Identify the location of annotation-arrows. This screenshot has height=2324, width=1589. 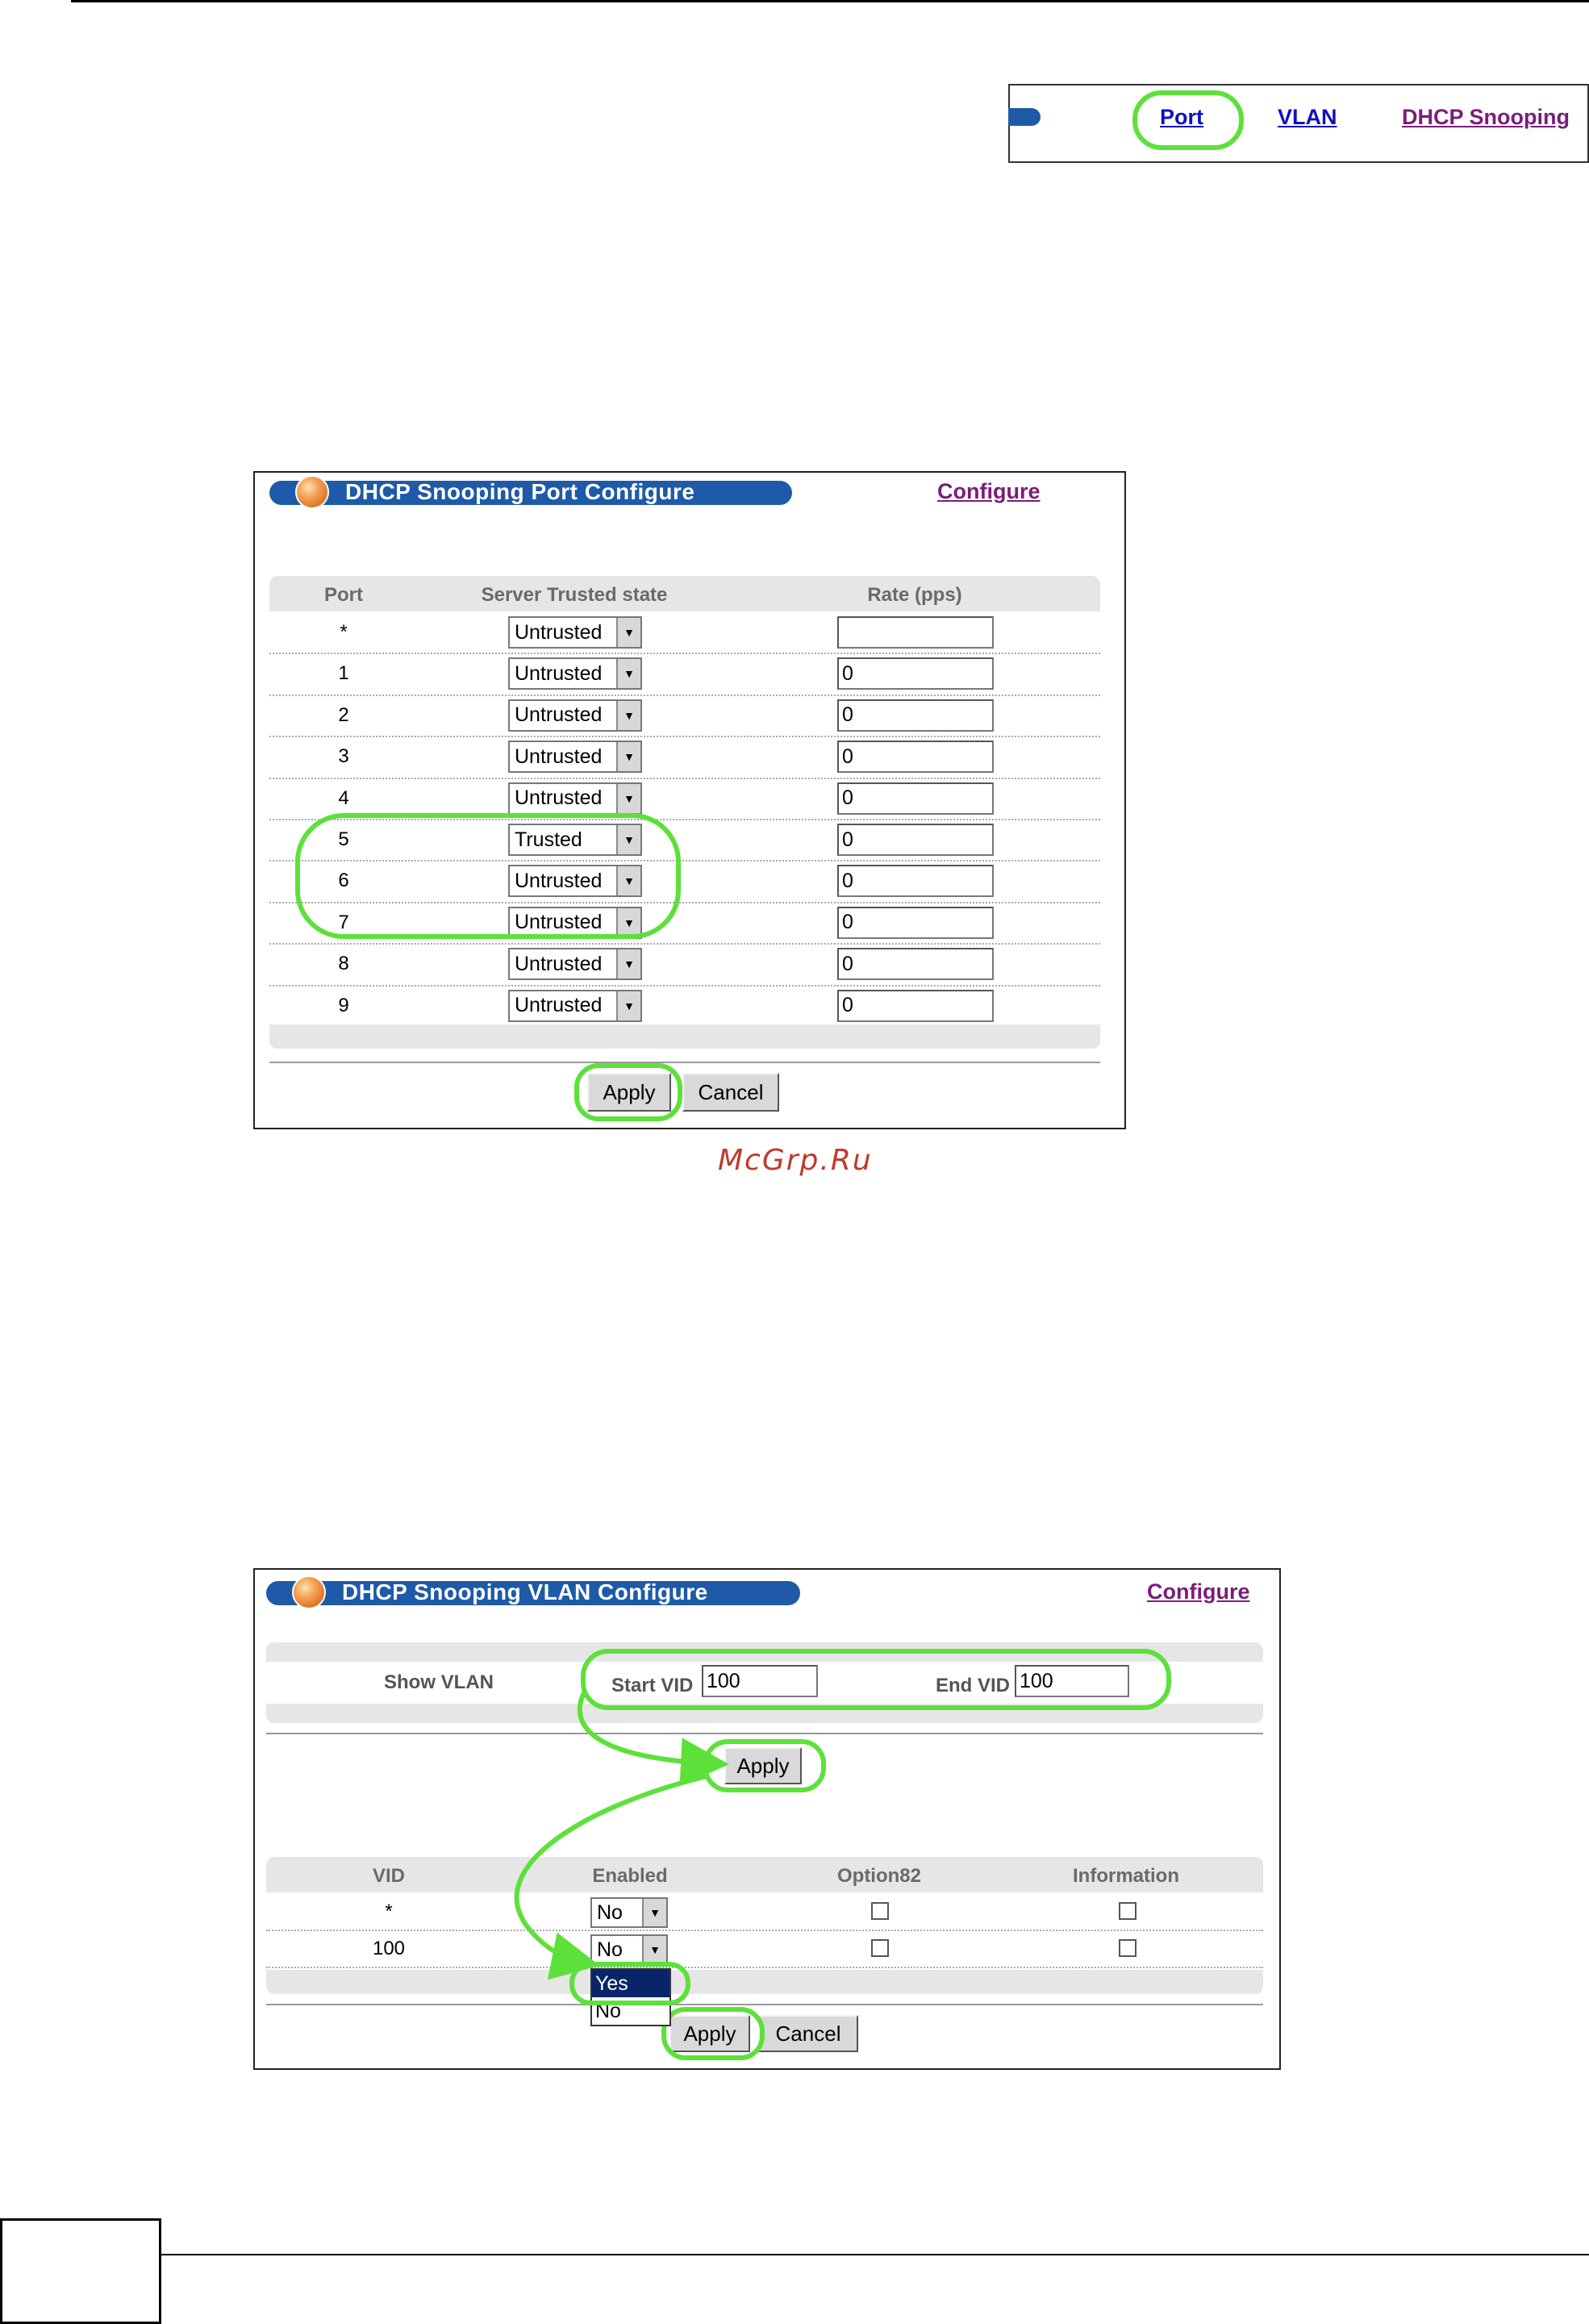
(621, 1835).